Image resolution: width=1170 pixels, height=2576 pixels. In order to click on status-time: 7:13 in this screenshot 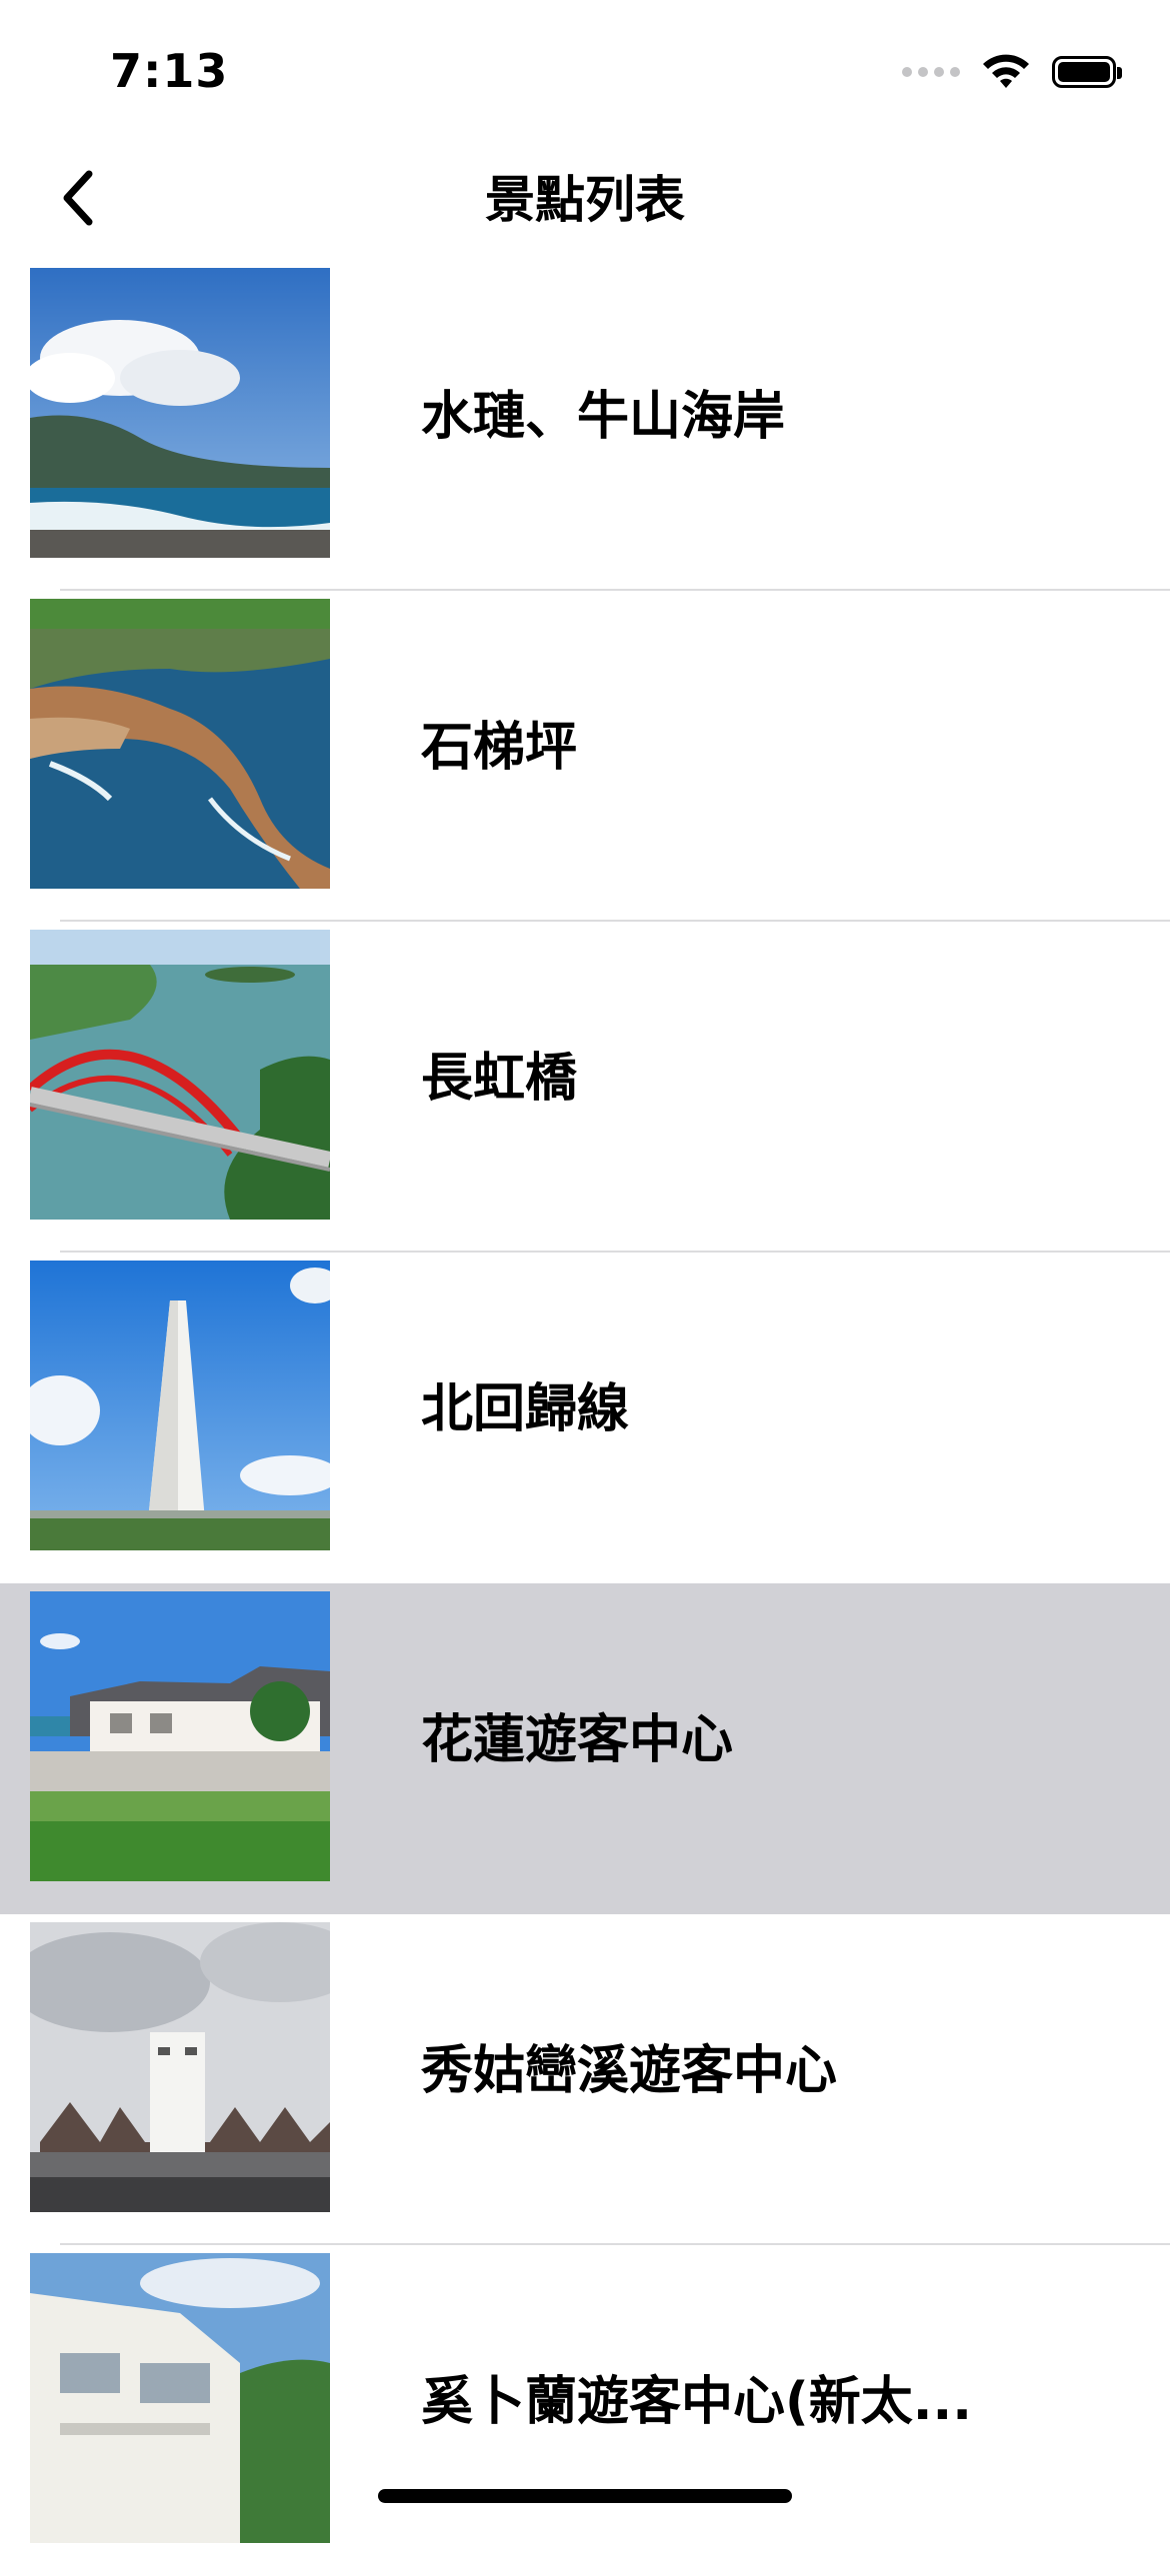, I will do `click(169, 71)`.